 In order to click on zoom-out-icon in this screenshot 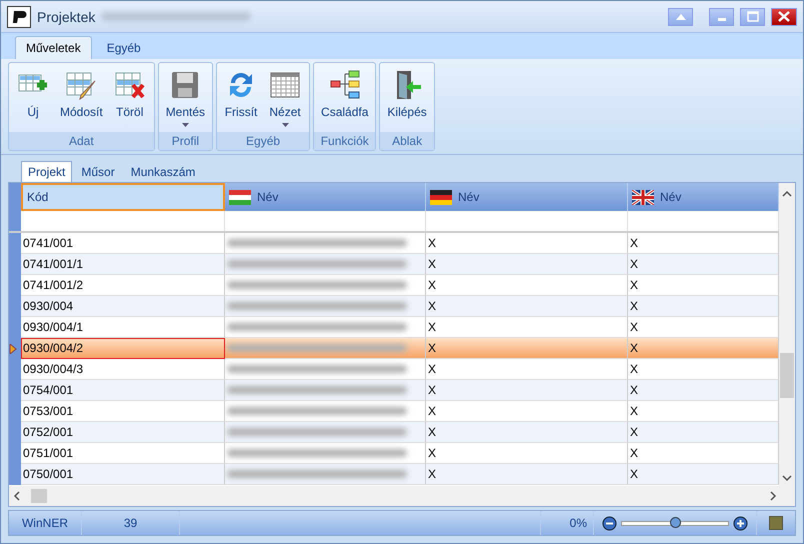, I will do `click(609, 523)`.